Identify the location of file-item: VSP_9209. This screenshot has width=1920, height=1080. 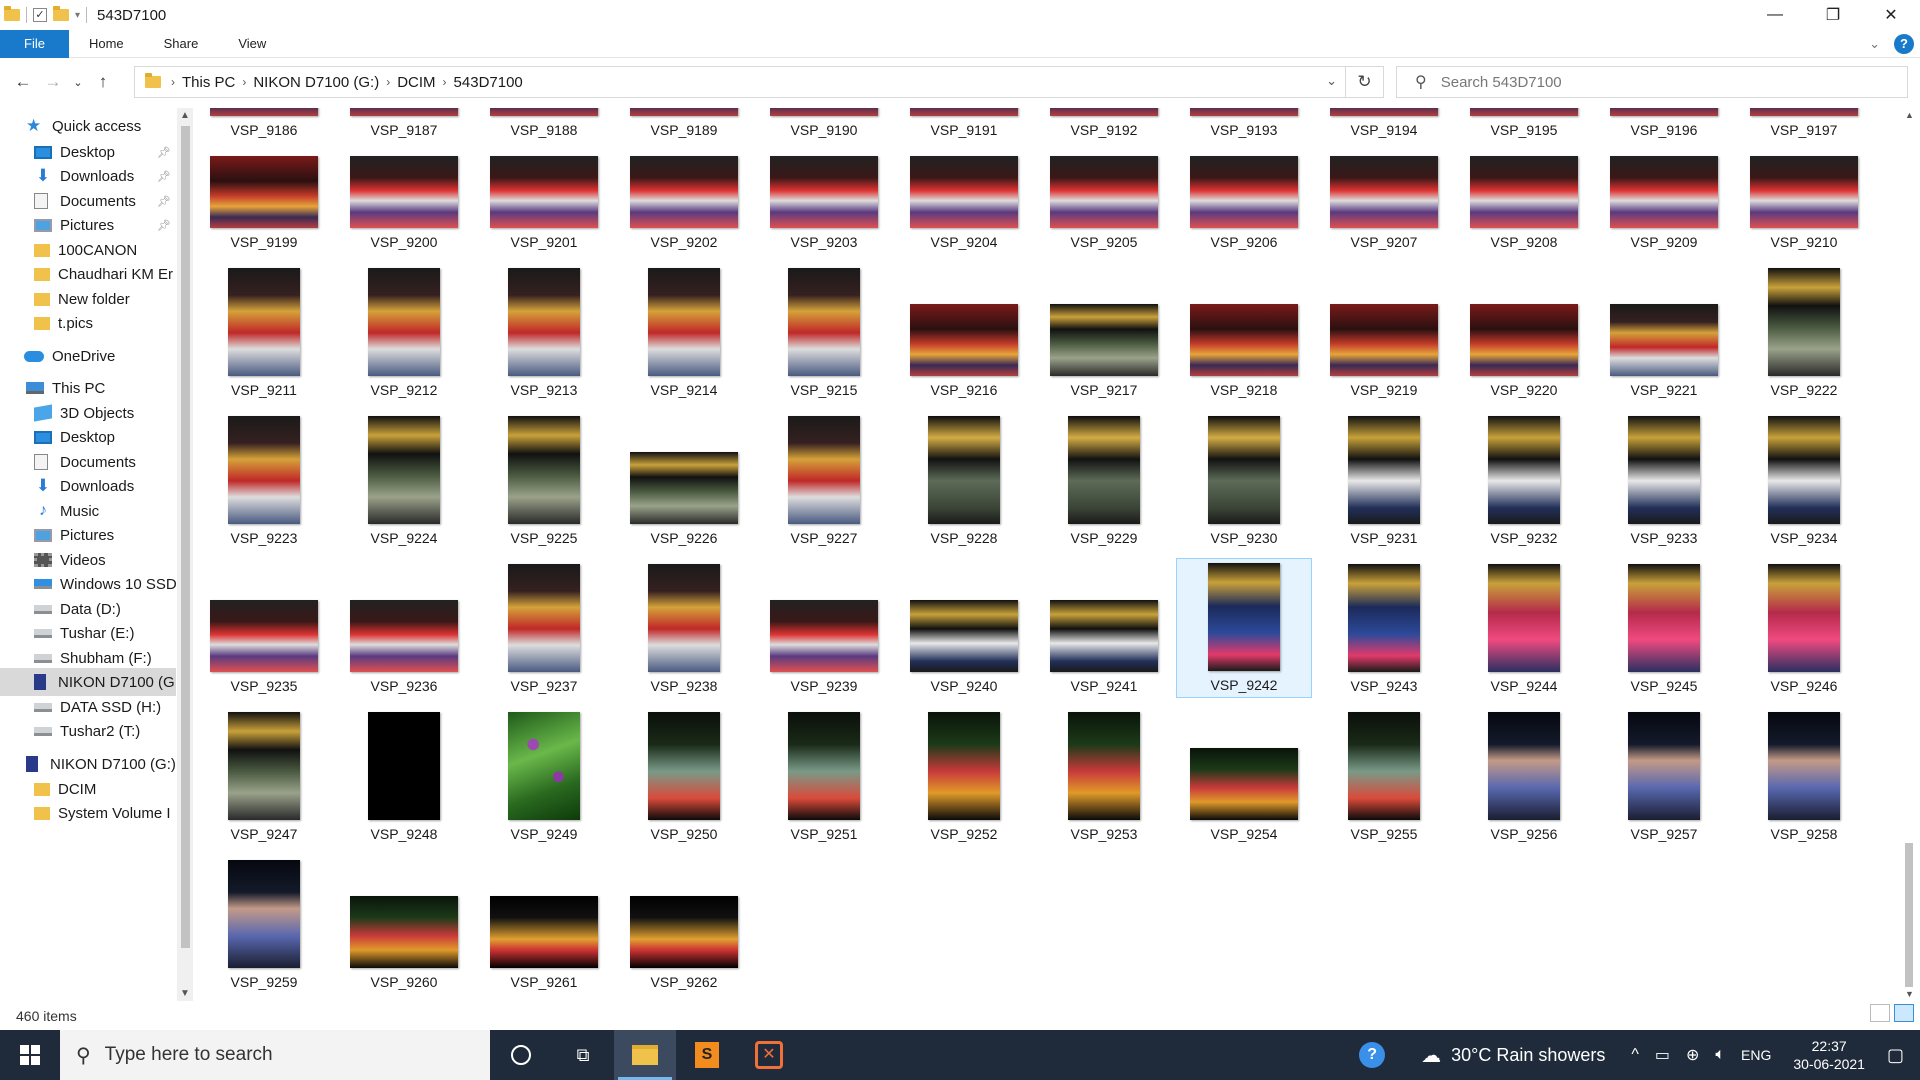
(1664, 184).